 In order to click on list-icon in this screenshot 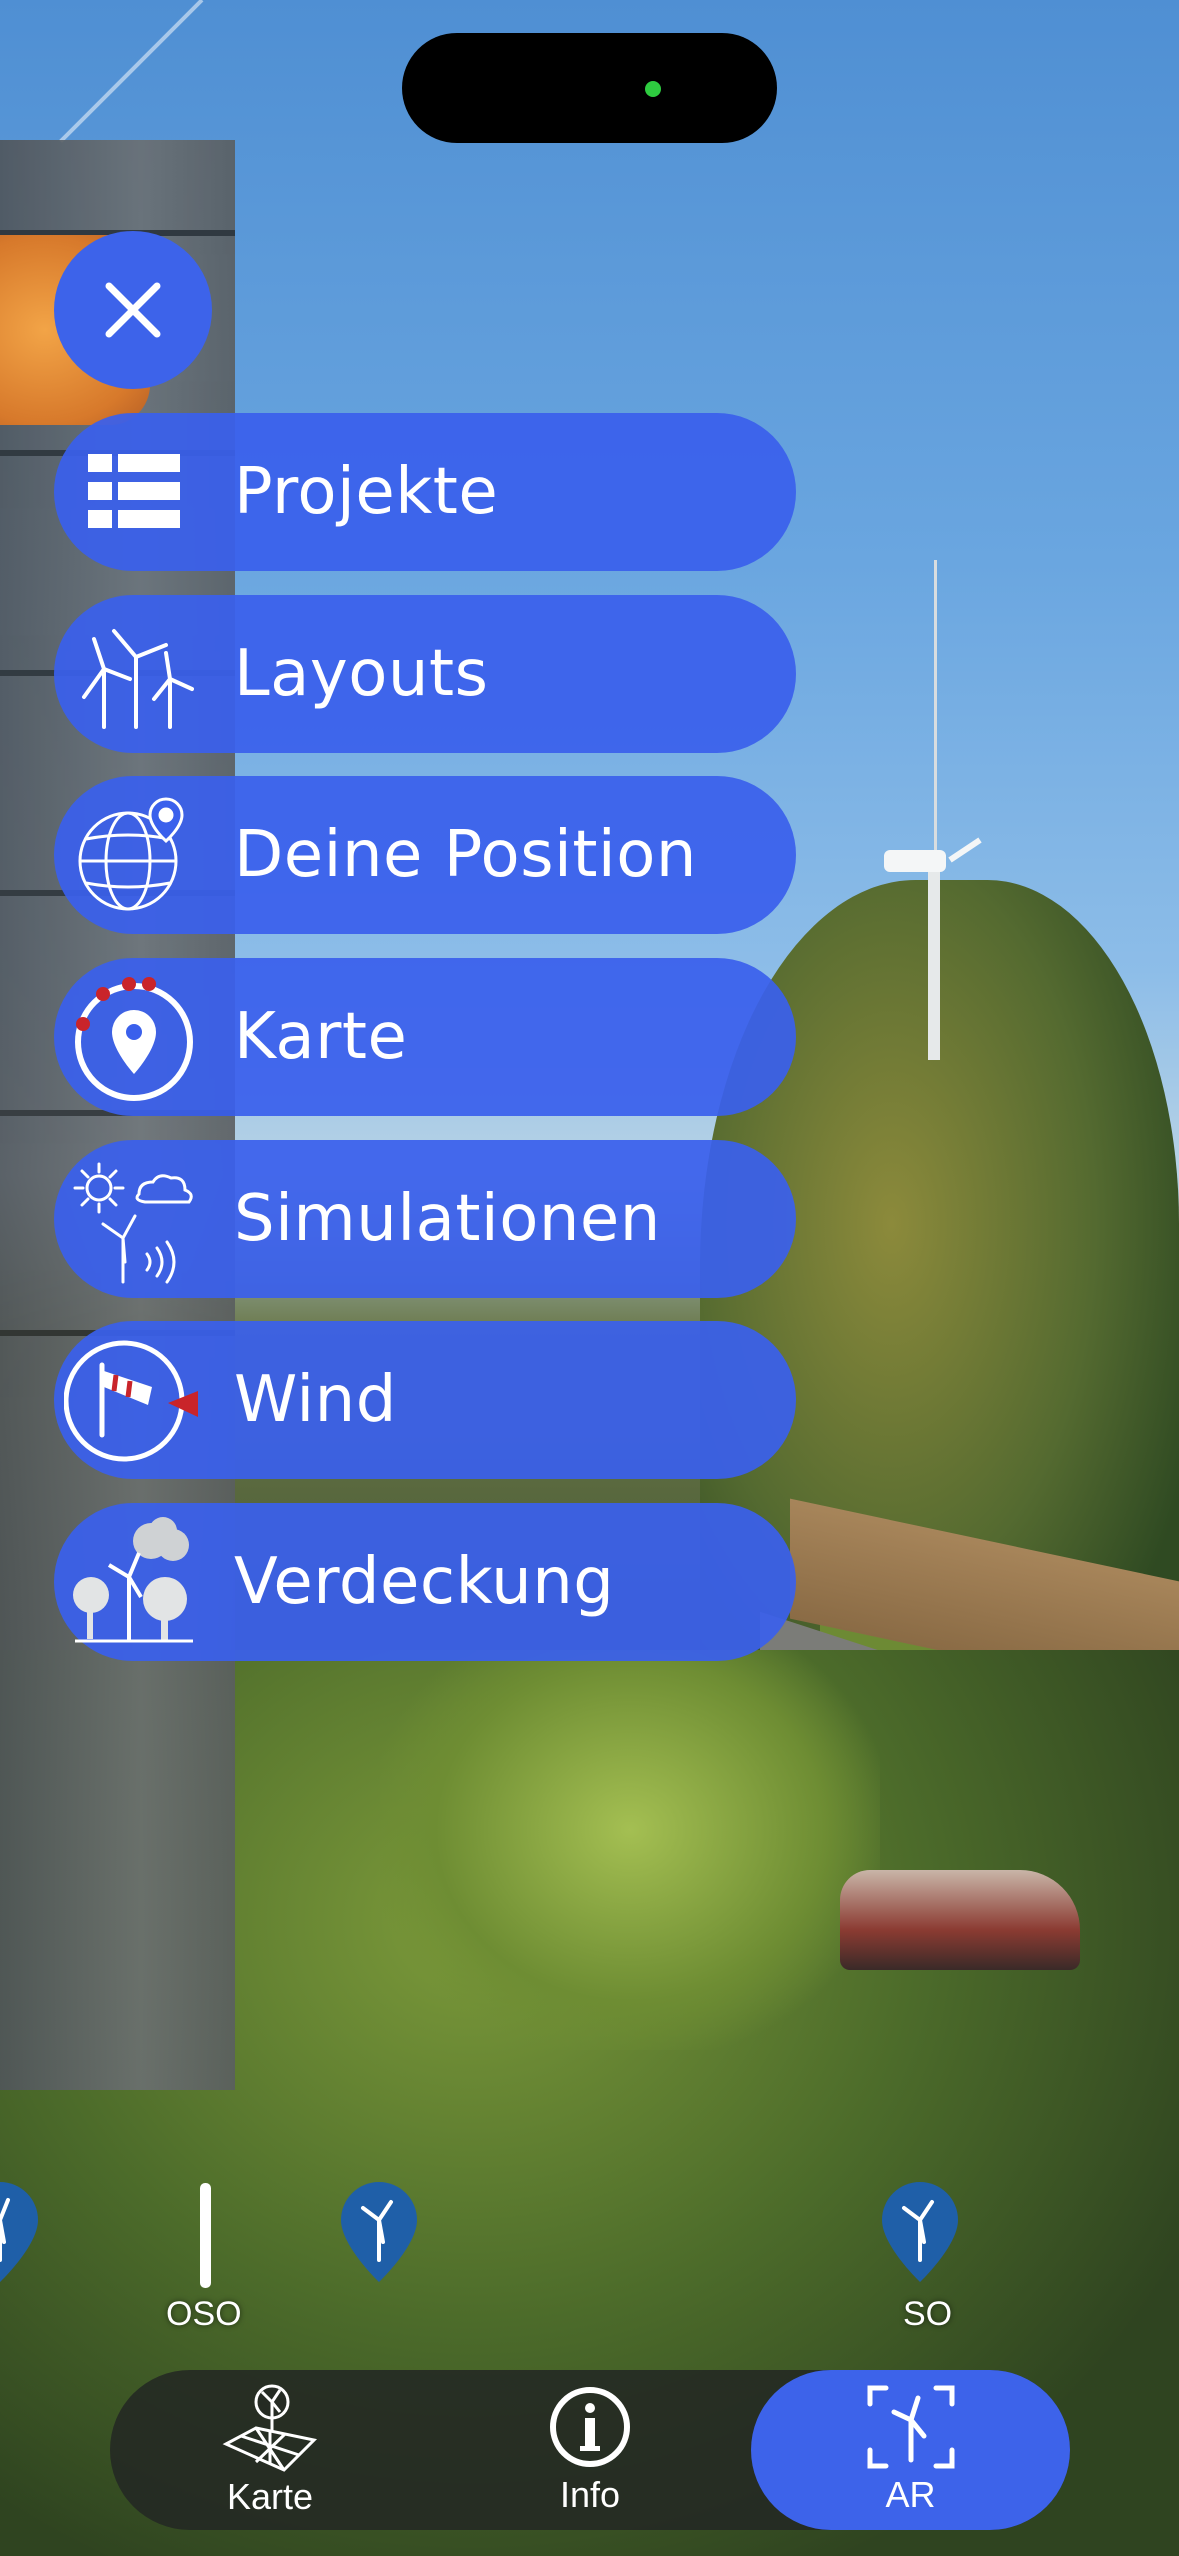, I will do `click(134, 492)`.